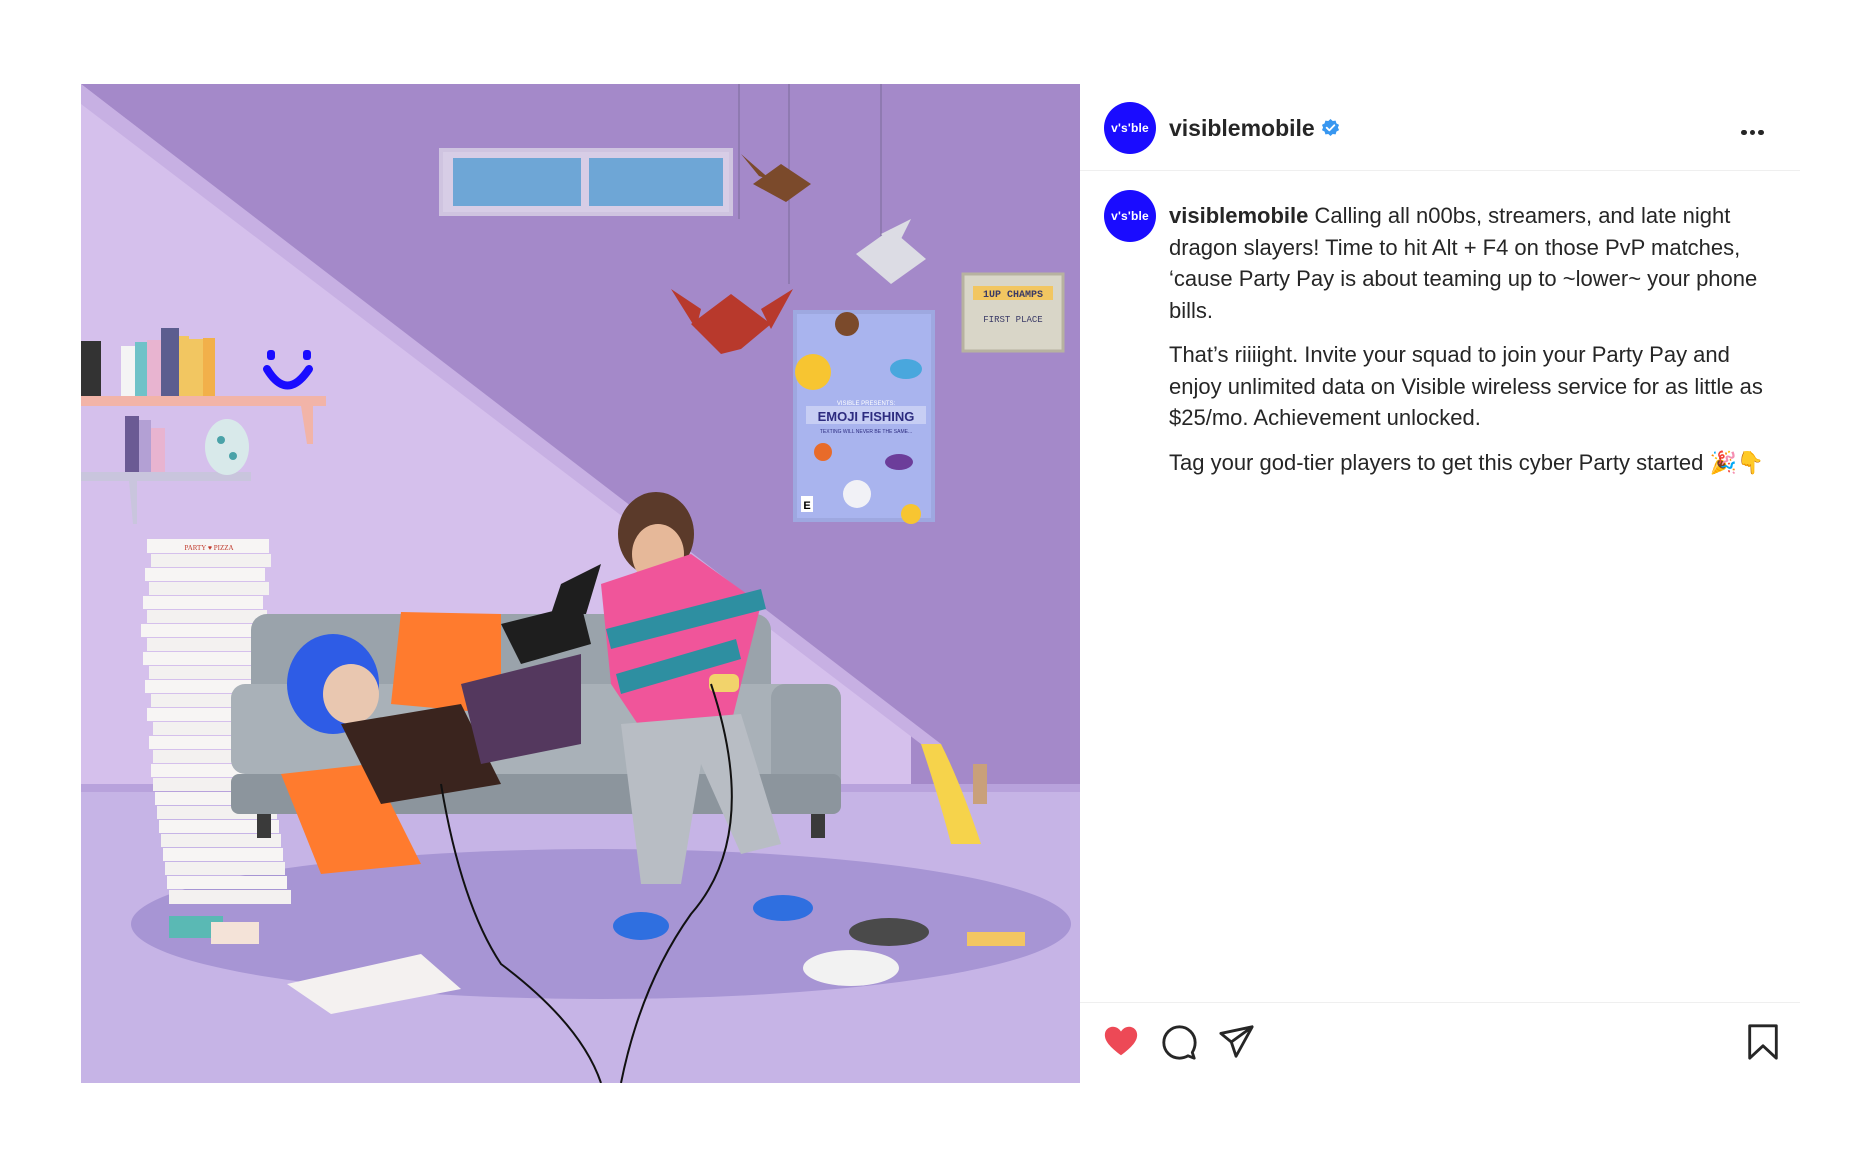  What do you see at coordinates (1179, 1042) in the screenshot?
I see `comment-icon` at bounding box center [1179, 1042].